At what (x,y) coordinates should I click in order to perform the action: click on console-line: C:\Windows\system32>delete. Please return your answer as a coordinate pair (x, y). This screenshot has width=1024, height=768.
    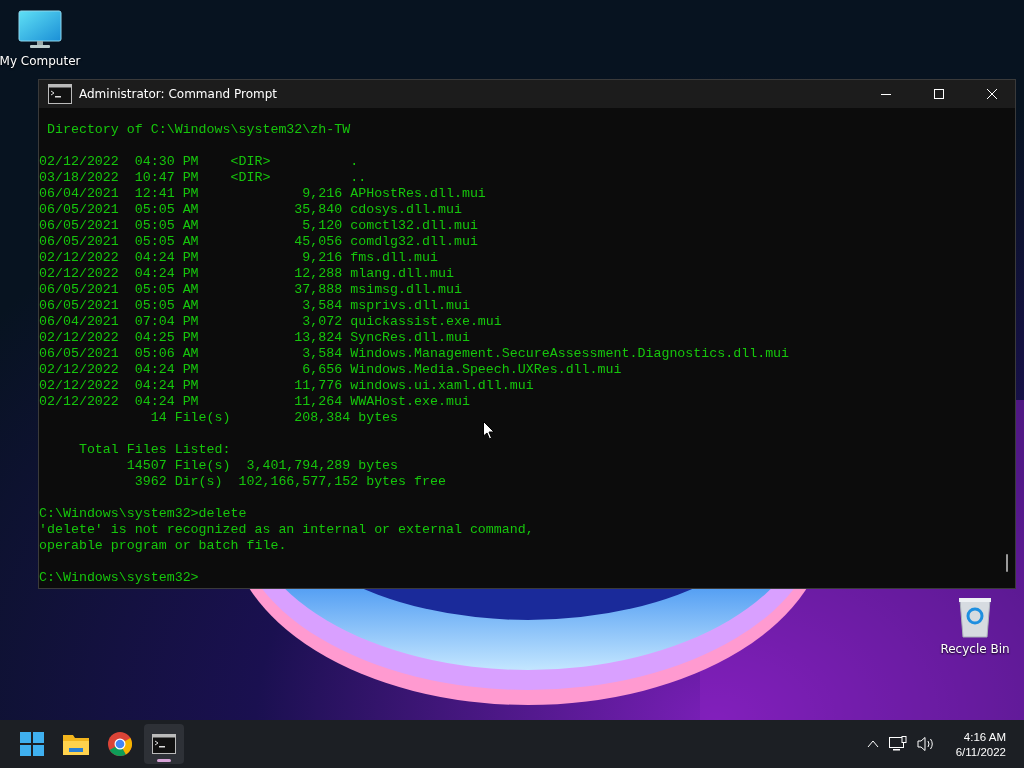
    Looking at the image, I should click on (143, 514).